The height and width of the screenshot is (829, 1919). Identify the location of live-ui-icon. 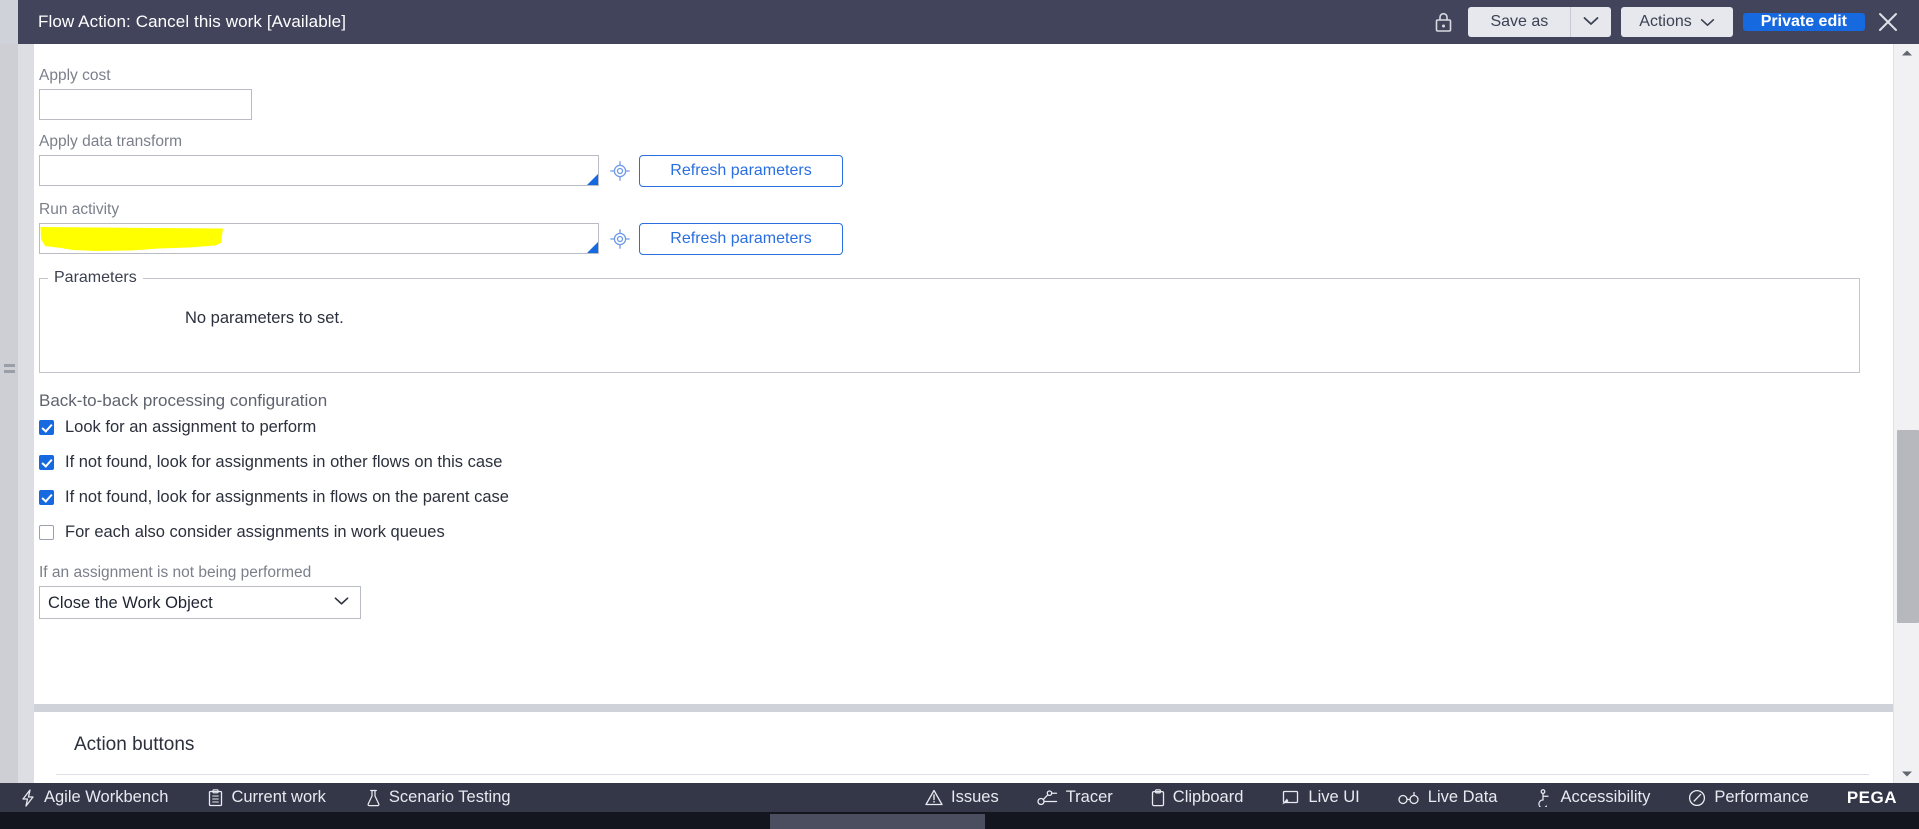
(1290, 797).